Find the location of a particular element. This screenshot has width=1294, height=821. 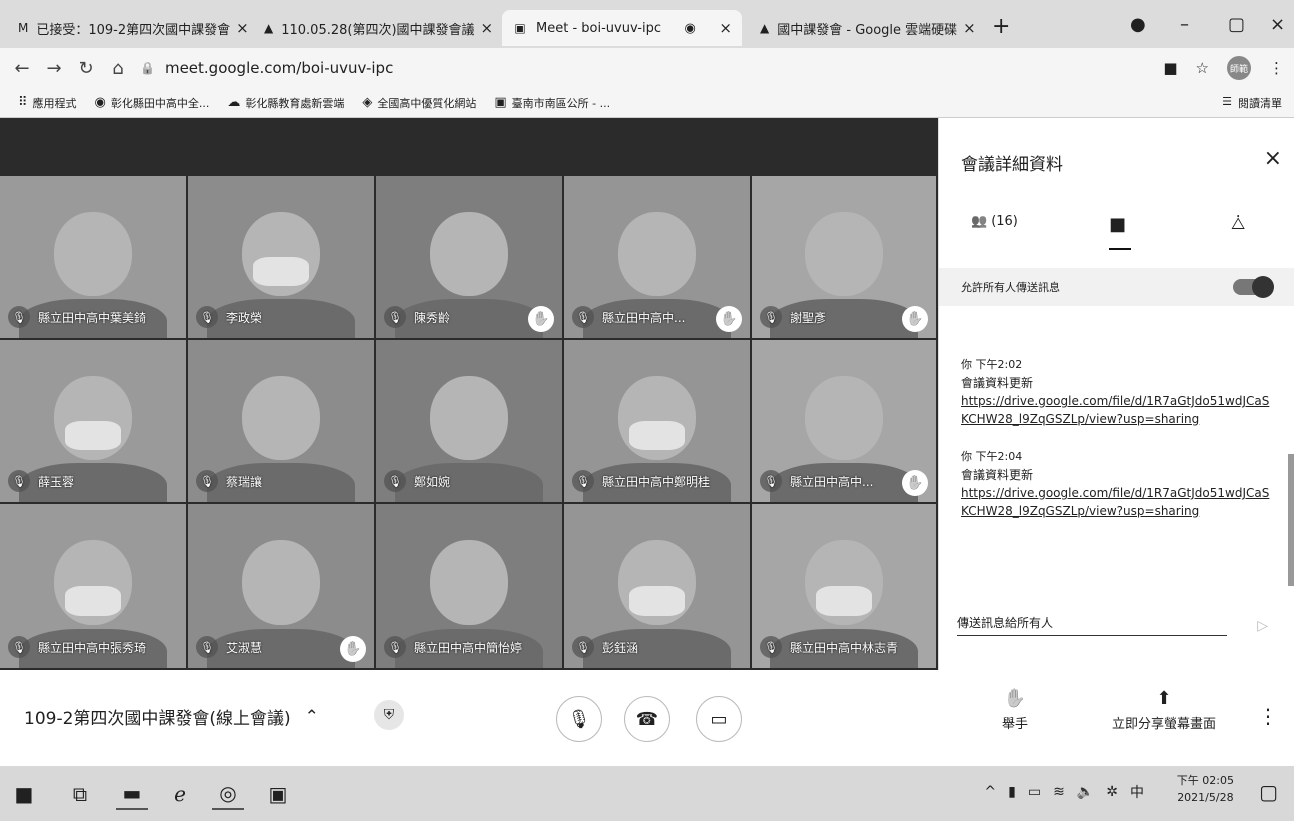

participant-tile: 🎙 艾淑慧 ✋ is located at coordinates (281, 586).